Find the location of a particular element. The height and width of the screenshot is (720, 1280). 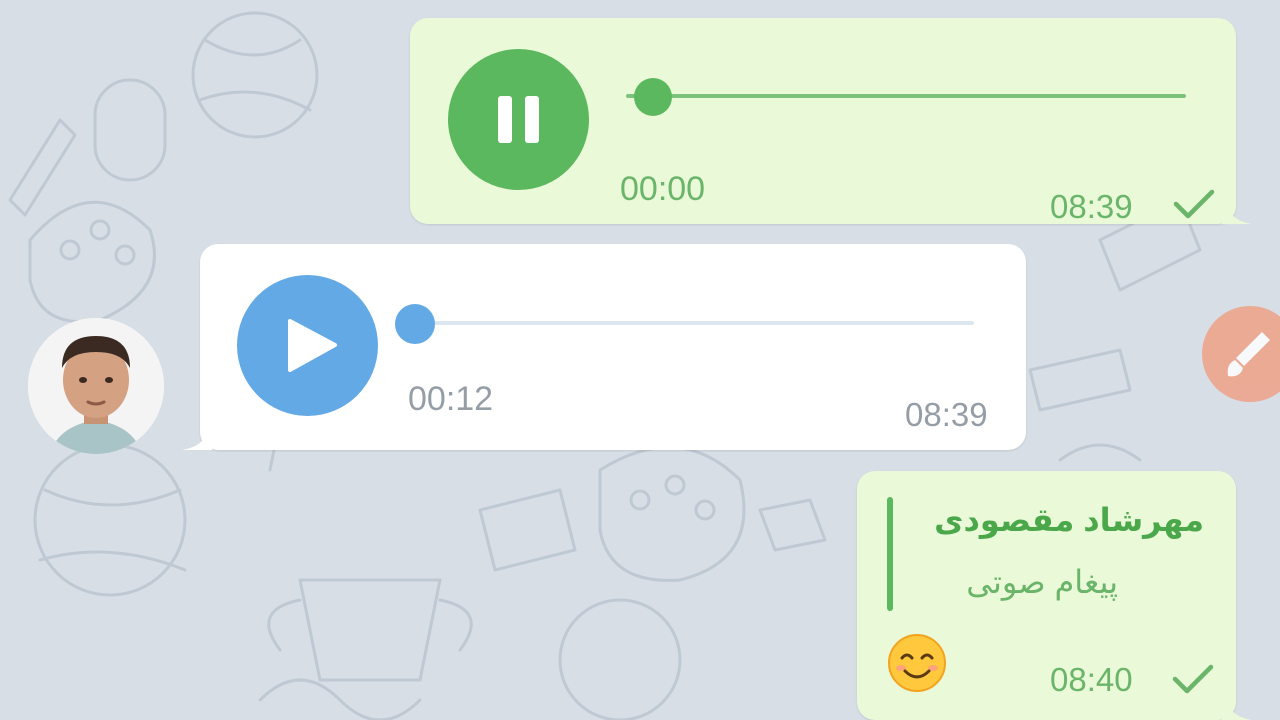

play-icon is located at coordinates (312, 345).